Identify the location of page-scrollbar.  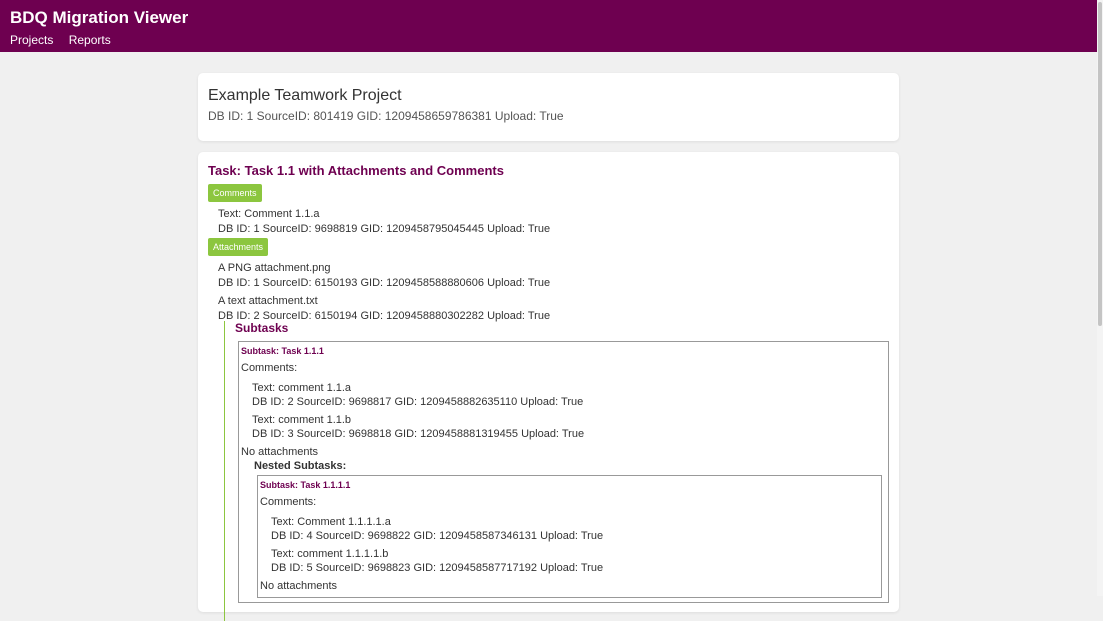
(1100, 298).